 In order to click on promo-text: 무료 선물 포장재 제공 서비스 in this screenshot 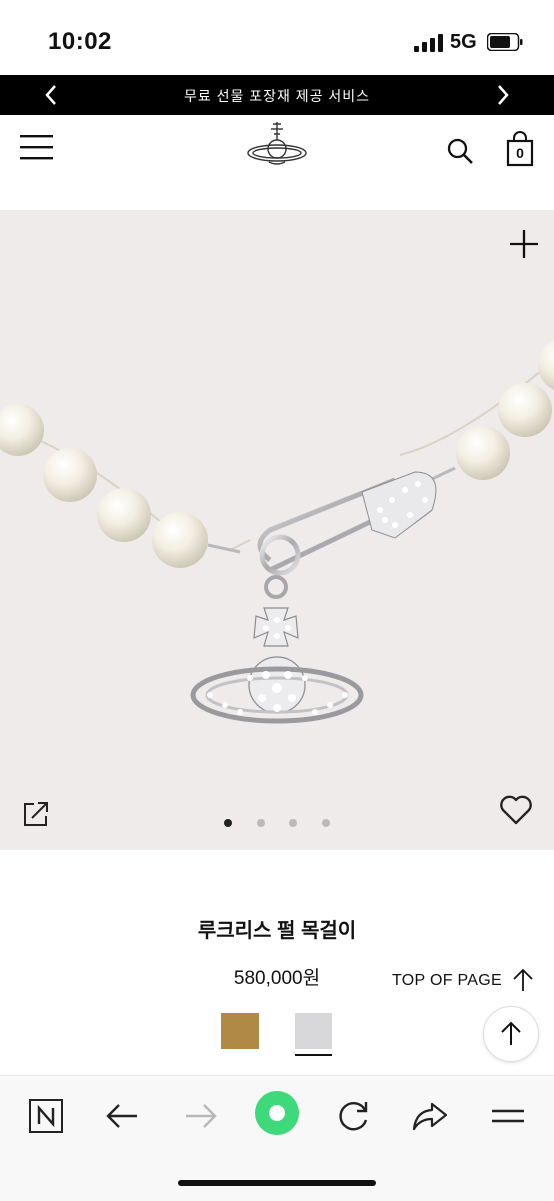, I will do `click(277, 96)`.